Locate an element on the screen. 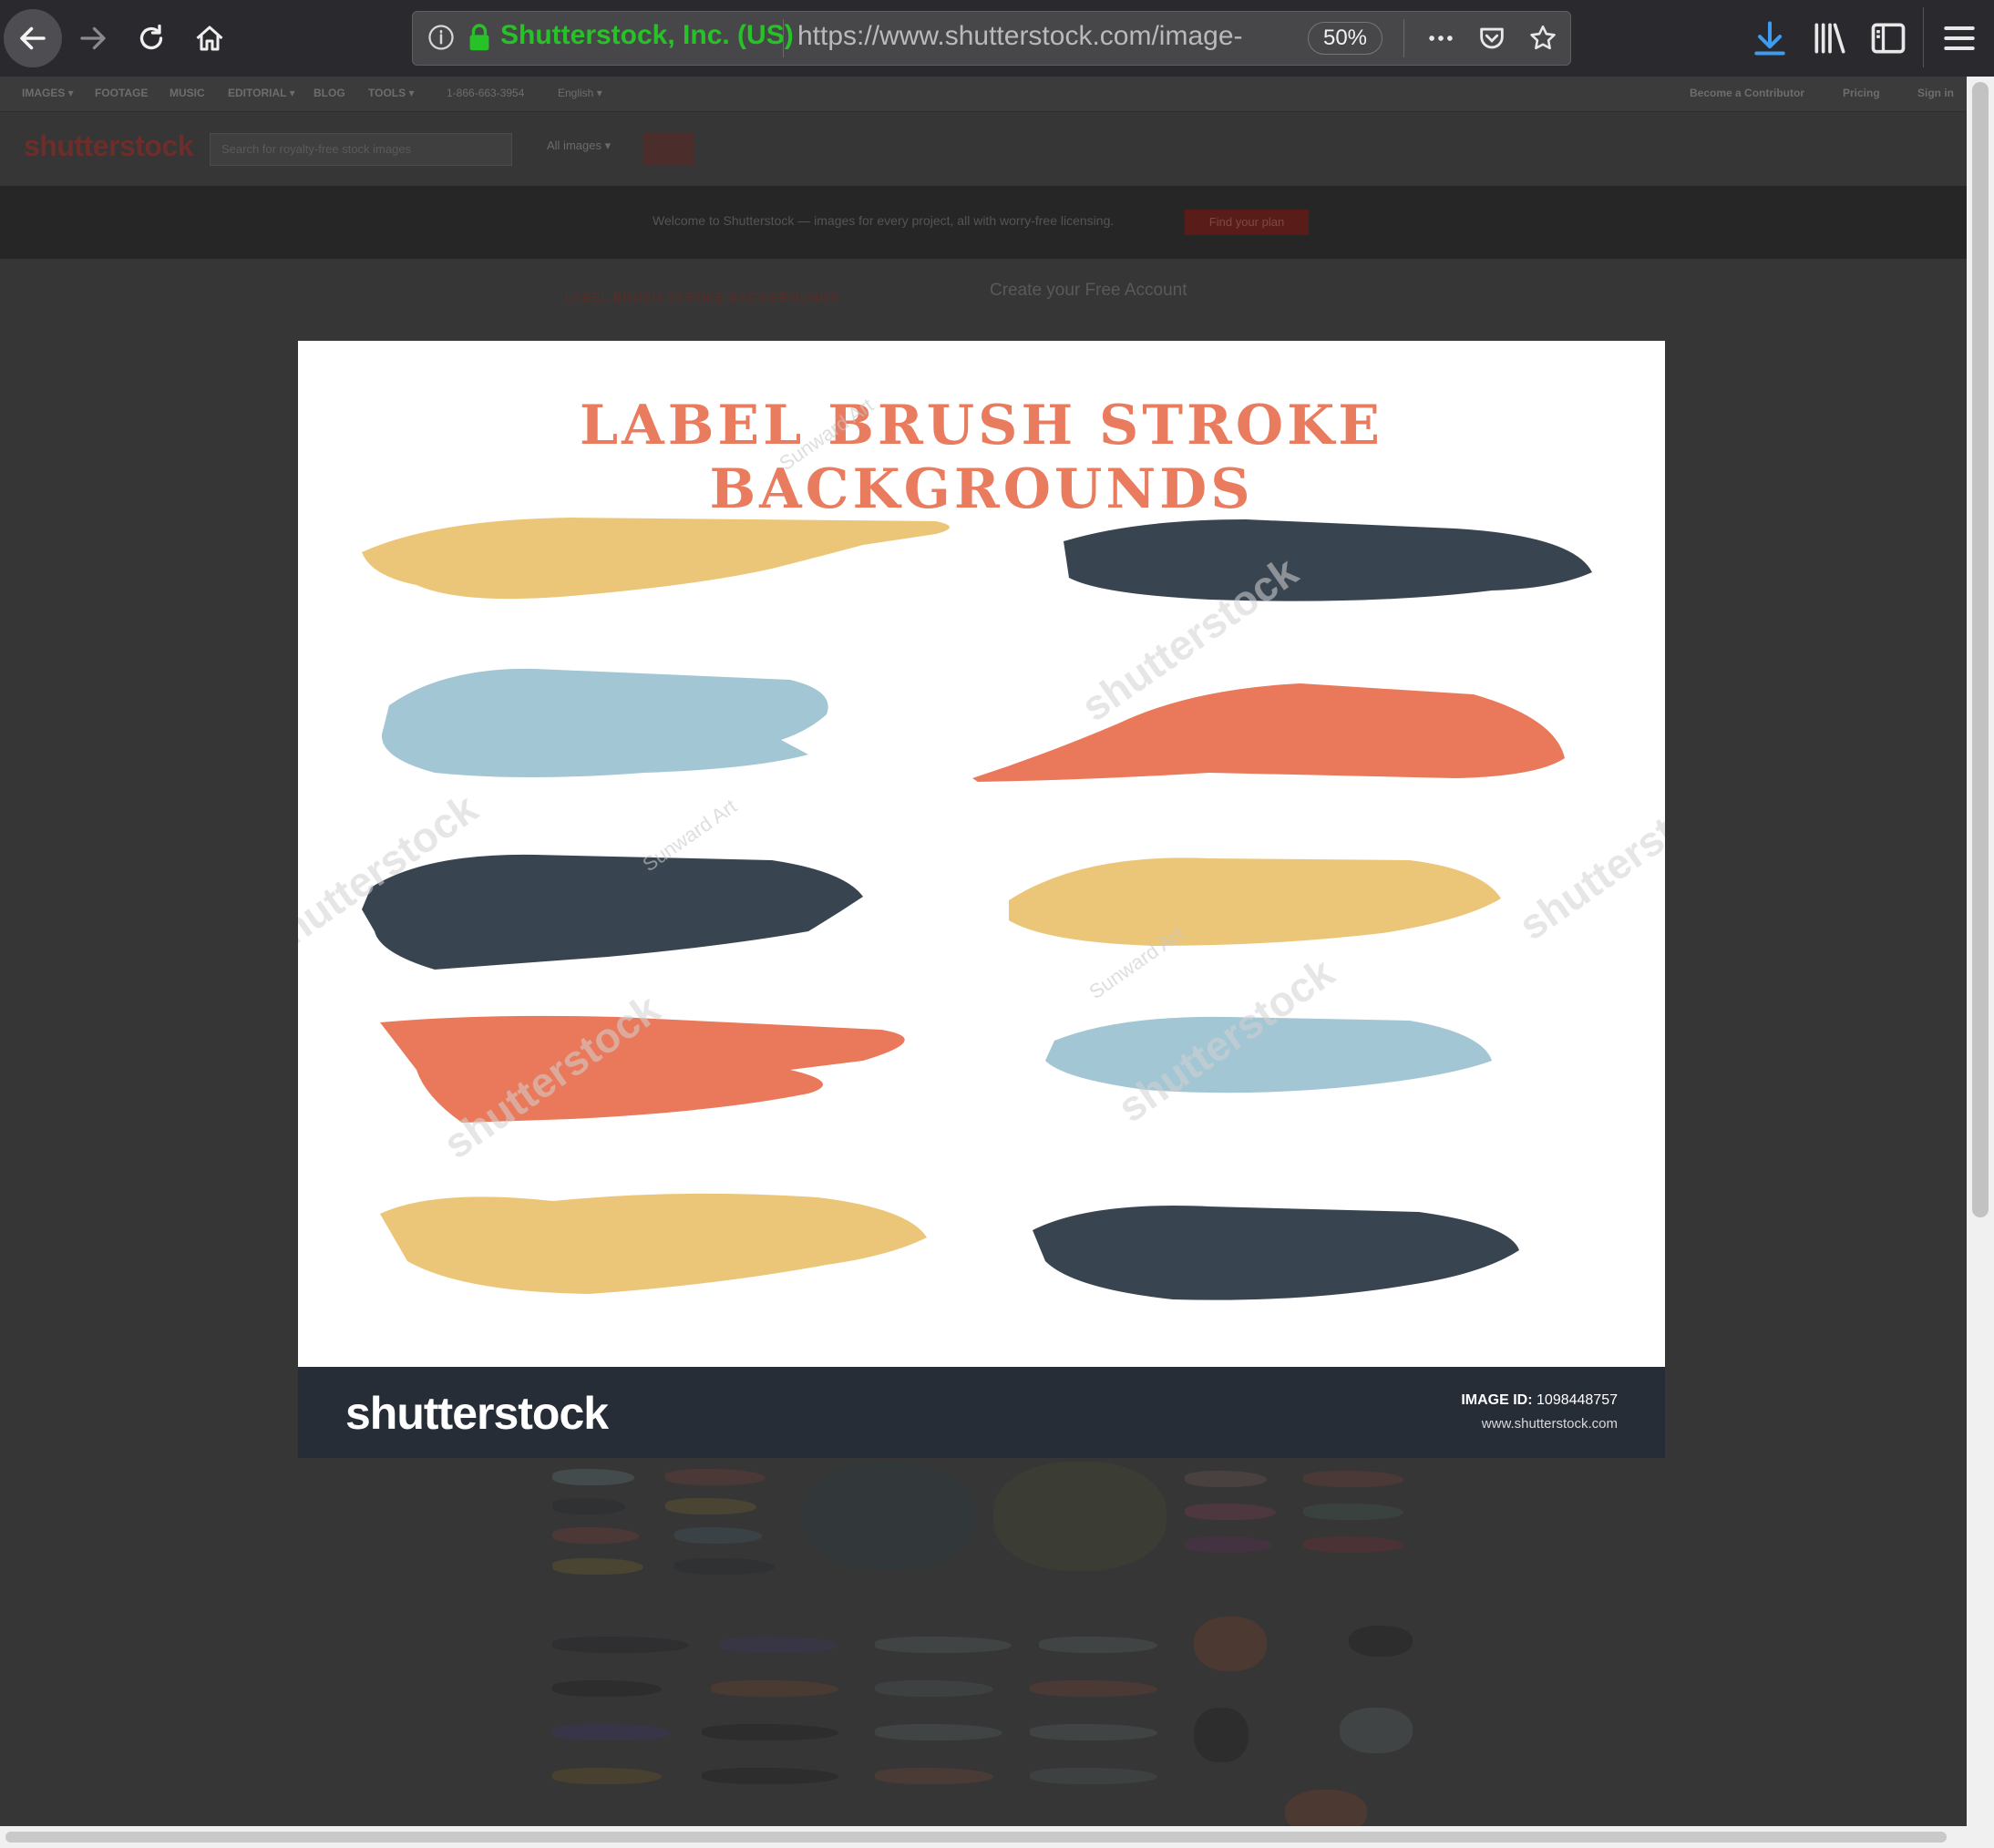 The image size is (1994, 1848). search-button is located at coordinates (668, 149).